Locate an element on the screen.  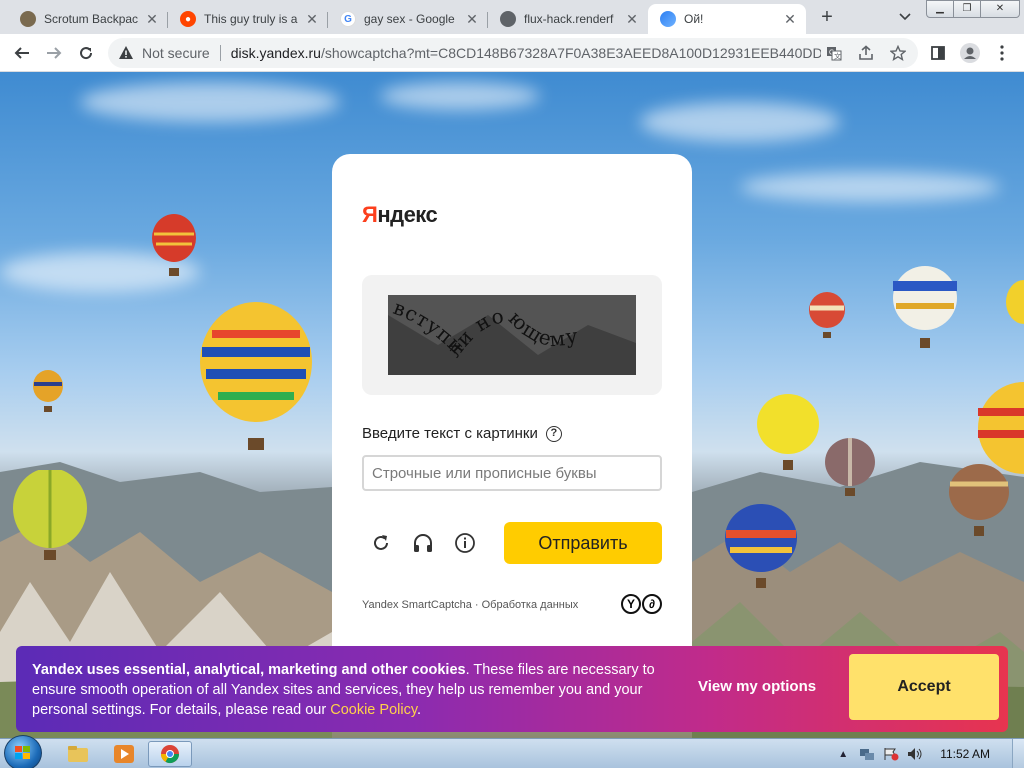
tab-scrotum-backpack: Scrotum Backpack ✕ is located at coordinates (88, 19).